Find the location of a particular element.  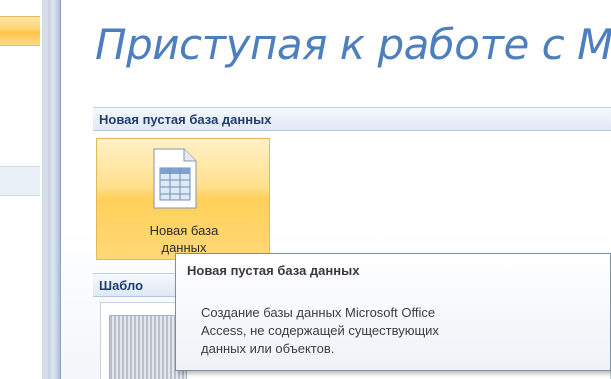

section-header-new-blank-database: Новая пустая база данных is located at coordinates (352, 119).